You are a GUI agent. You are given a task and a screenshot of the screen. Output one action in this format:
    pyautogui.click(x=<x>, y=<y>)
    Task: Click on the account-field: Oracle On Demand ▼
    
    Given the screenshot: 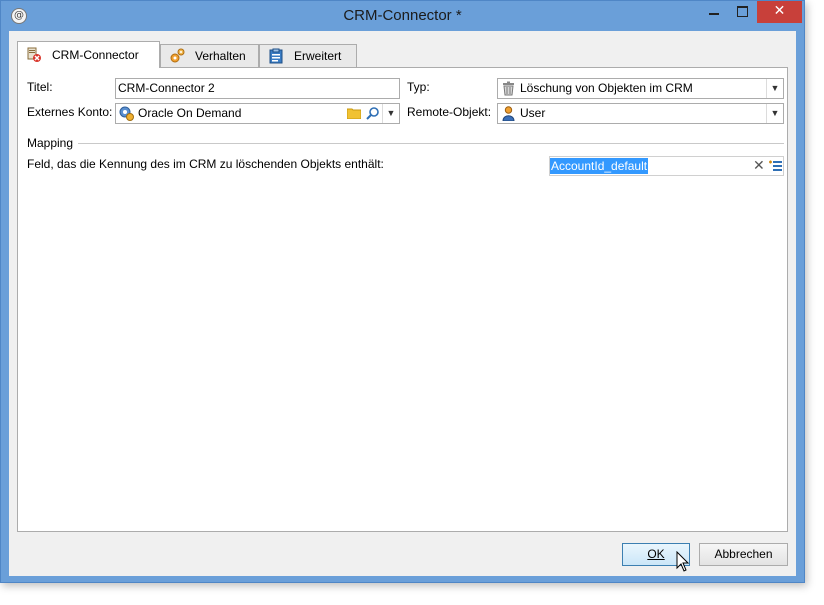 What is the action you would take?
    pyautogui.click(x=257, y=113)
    